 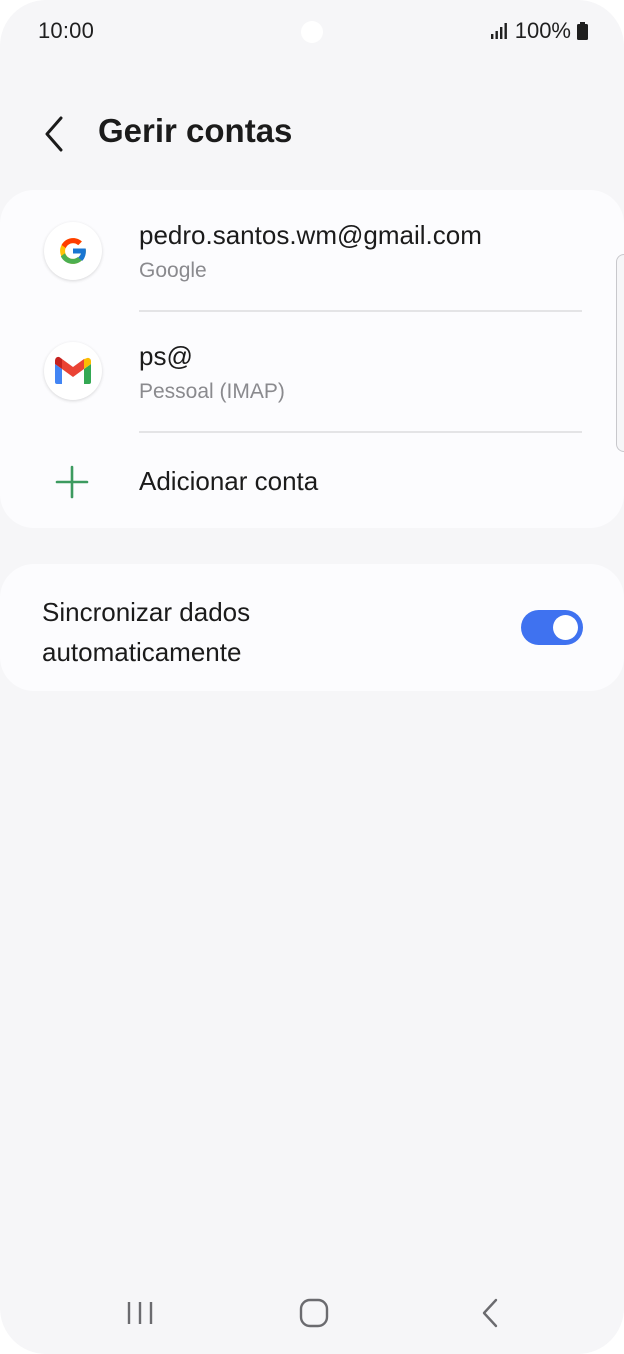 I want to click on nav-back-button, so click(x=490, y=1313).